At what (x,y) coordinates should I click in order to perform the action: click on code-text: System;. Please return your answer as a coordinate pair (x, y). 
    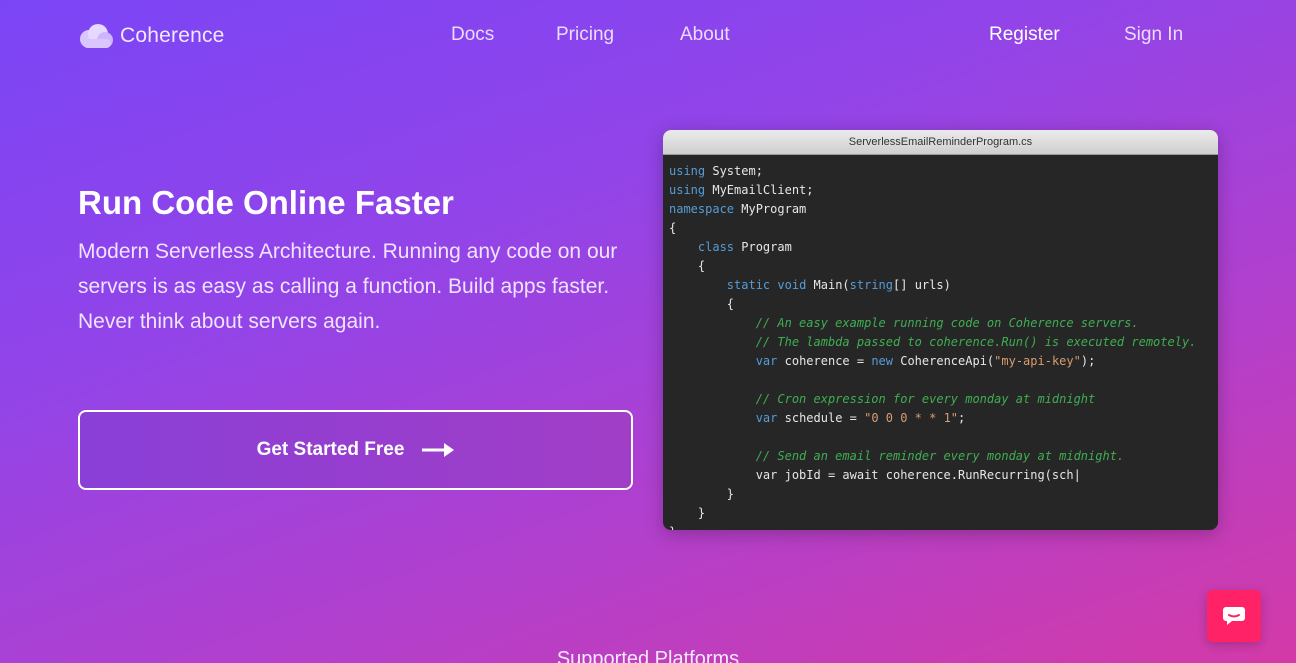
    Looking at the image, I should click on (734, 171).